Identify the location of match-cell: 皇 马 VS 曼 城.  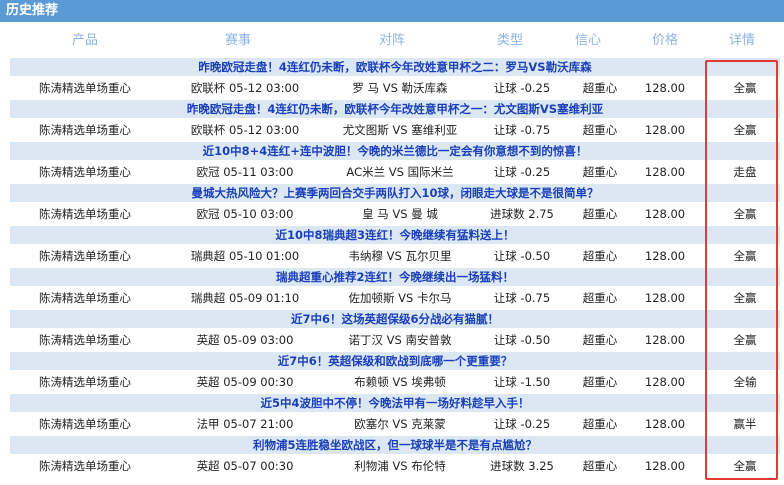
(400, 214).